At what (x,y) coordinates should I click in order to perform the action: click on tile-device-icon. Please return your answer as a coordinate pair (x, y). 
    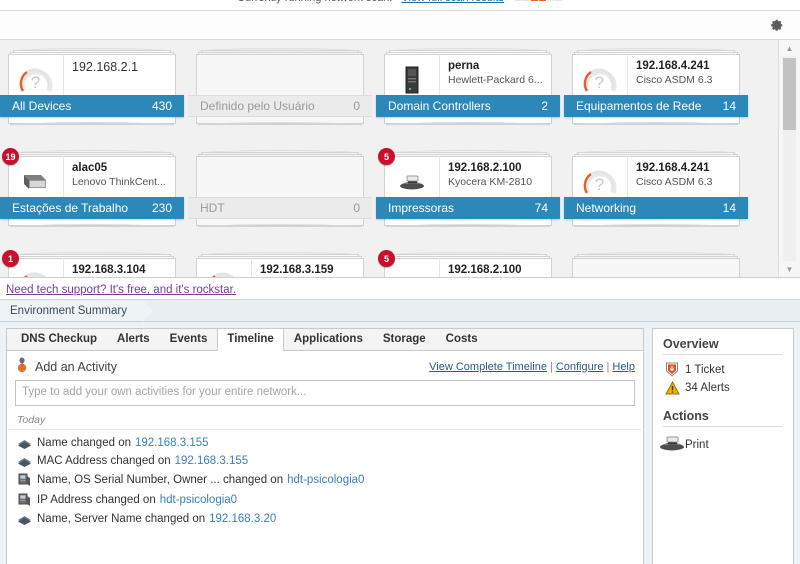
    Looking at the image, I should click on (600, 267).